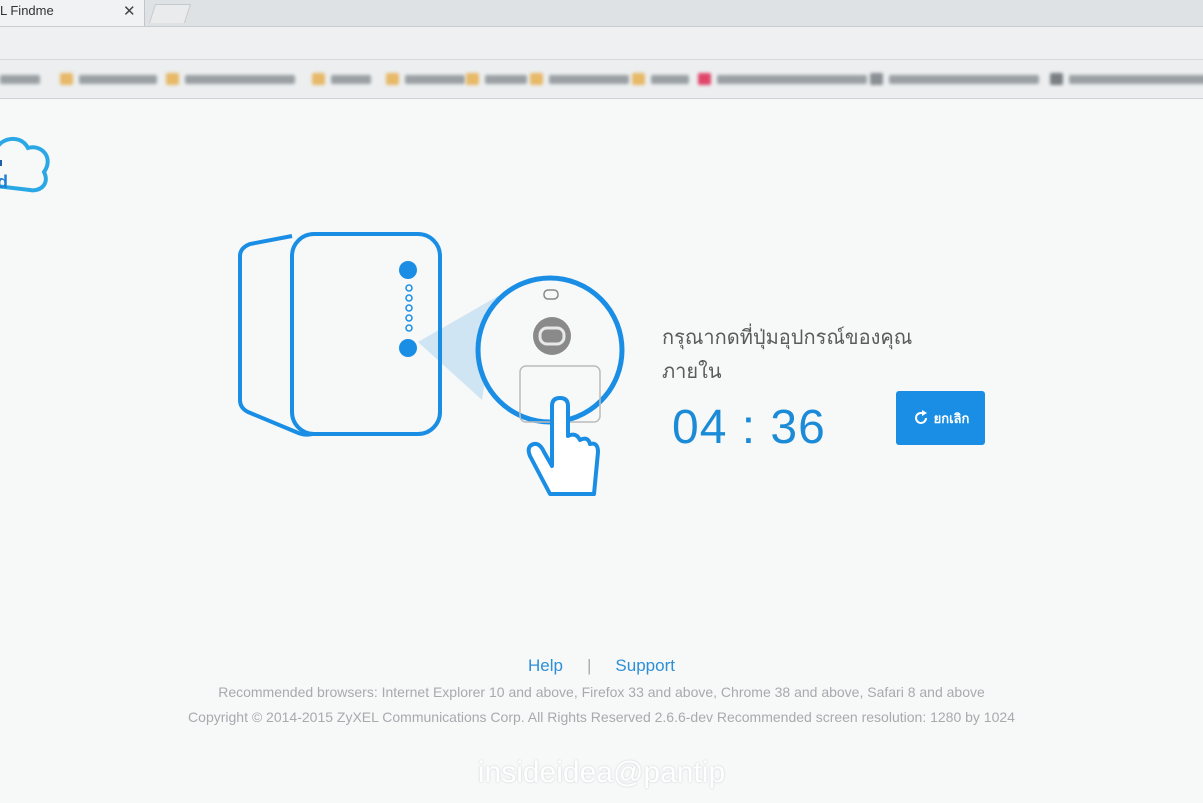 Image resolution: width=1203 pixels, height=803 pixels. What do you see at coordinates (432, 367) in the screenshot?
I see `device-illustration` at bounding box center [432, 367].